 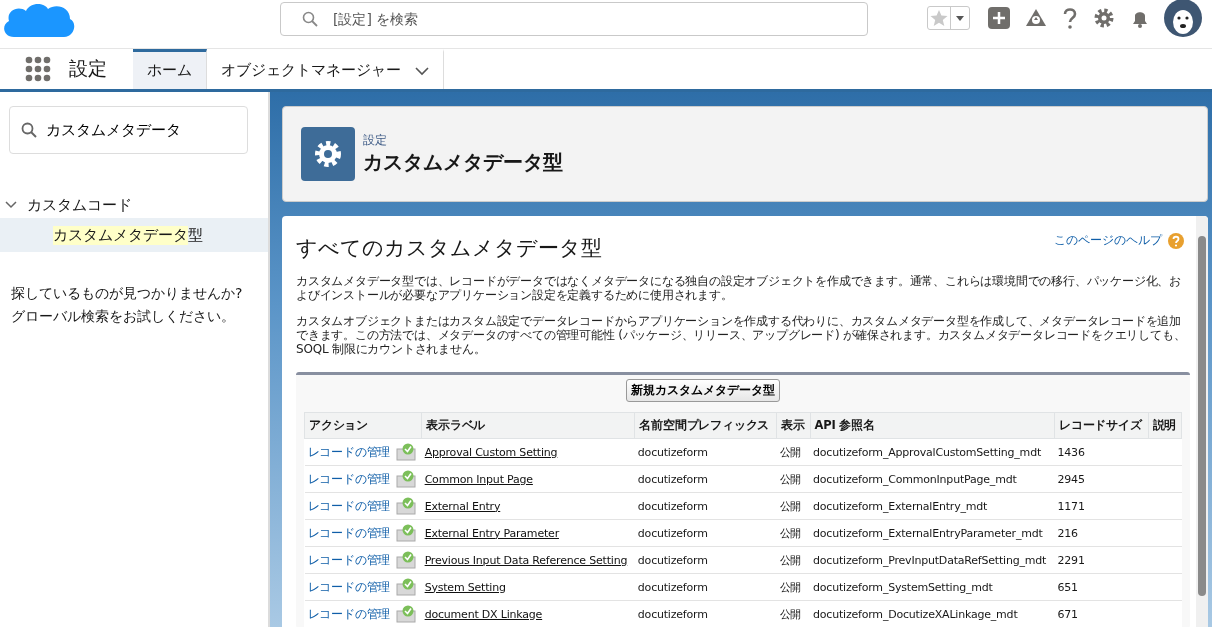 What do you see at coordinates (1101, 560) in the screenshot?
I see `table-cell: 2291` at bounding box center [1101, 560].